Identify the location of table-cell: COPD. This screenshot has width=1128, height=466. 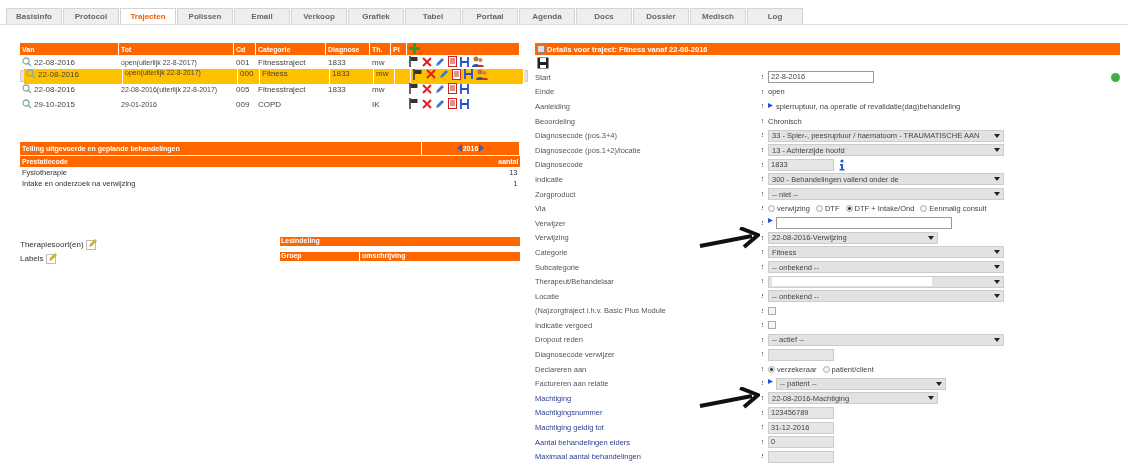
(270, 104).